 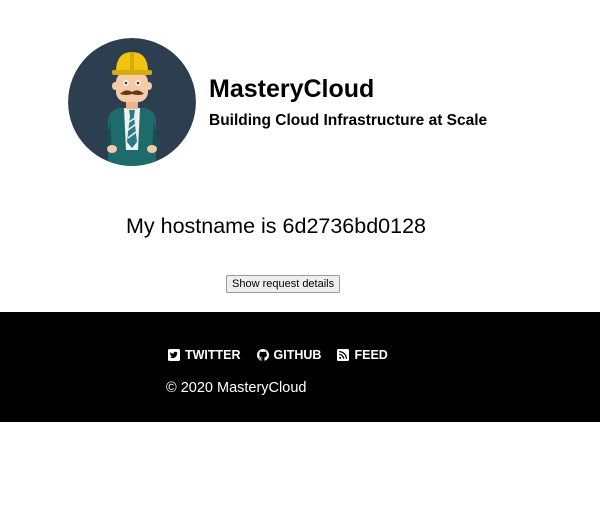 What do you see at coordinates (291, 89) in the screenshot?
I see `site-title: MasteryCloud` at bounding box center [291, 89].